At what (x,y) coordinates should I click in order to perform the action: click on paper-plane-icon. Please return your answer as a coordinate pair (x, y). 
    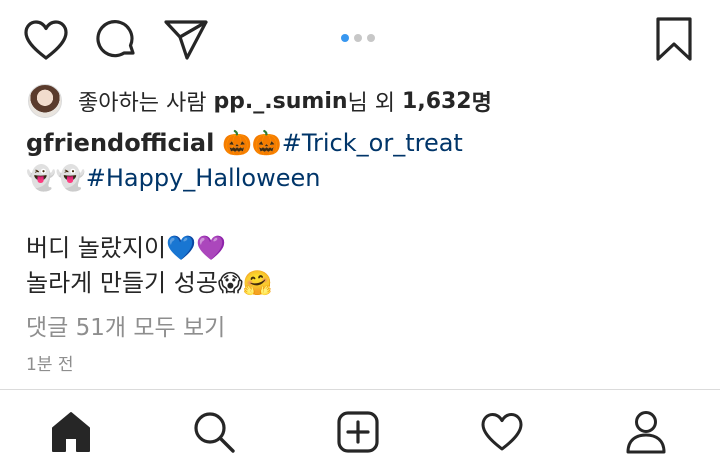
    Looking at the image, I should click on (186, 40).